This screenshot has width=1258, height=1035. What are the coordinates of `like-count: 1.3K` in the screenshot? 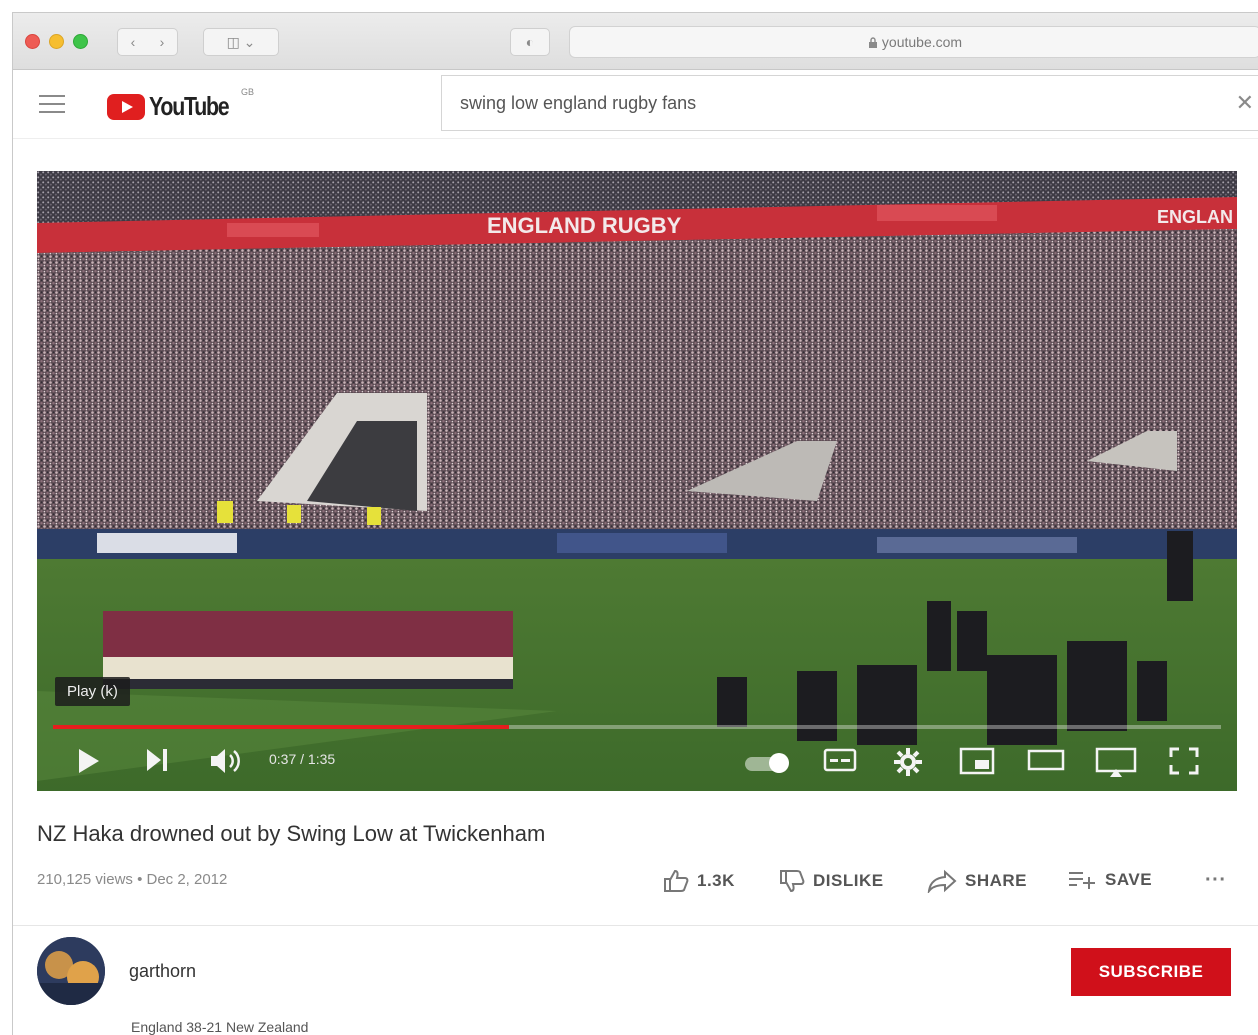 It's located at (716, 880).